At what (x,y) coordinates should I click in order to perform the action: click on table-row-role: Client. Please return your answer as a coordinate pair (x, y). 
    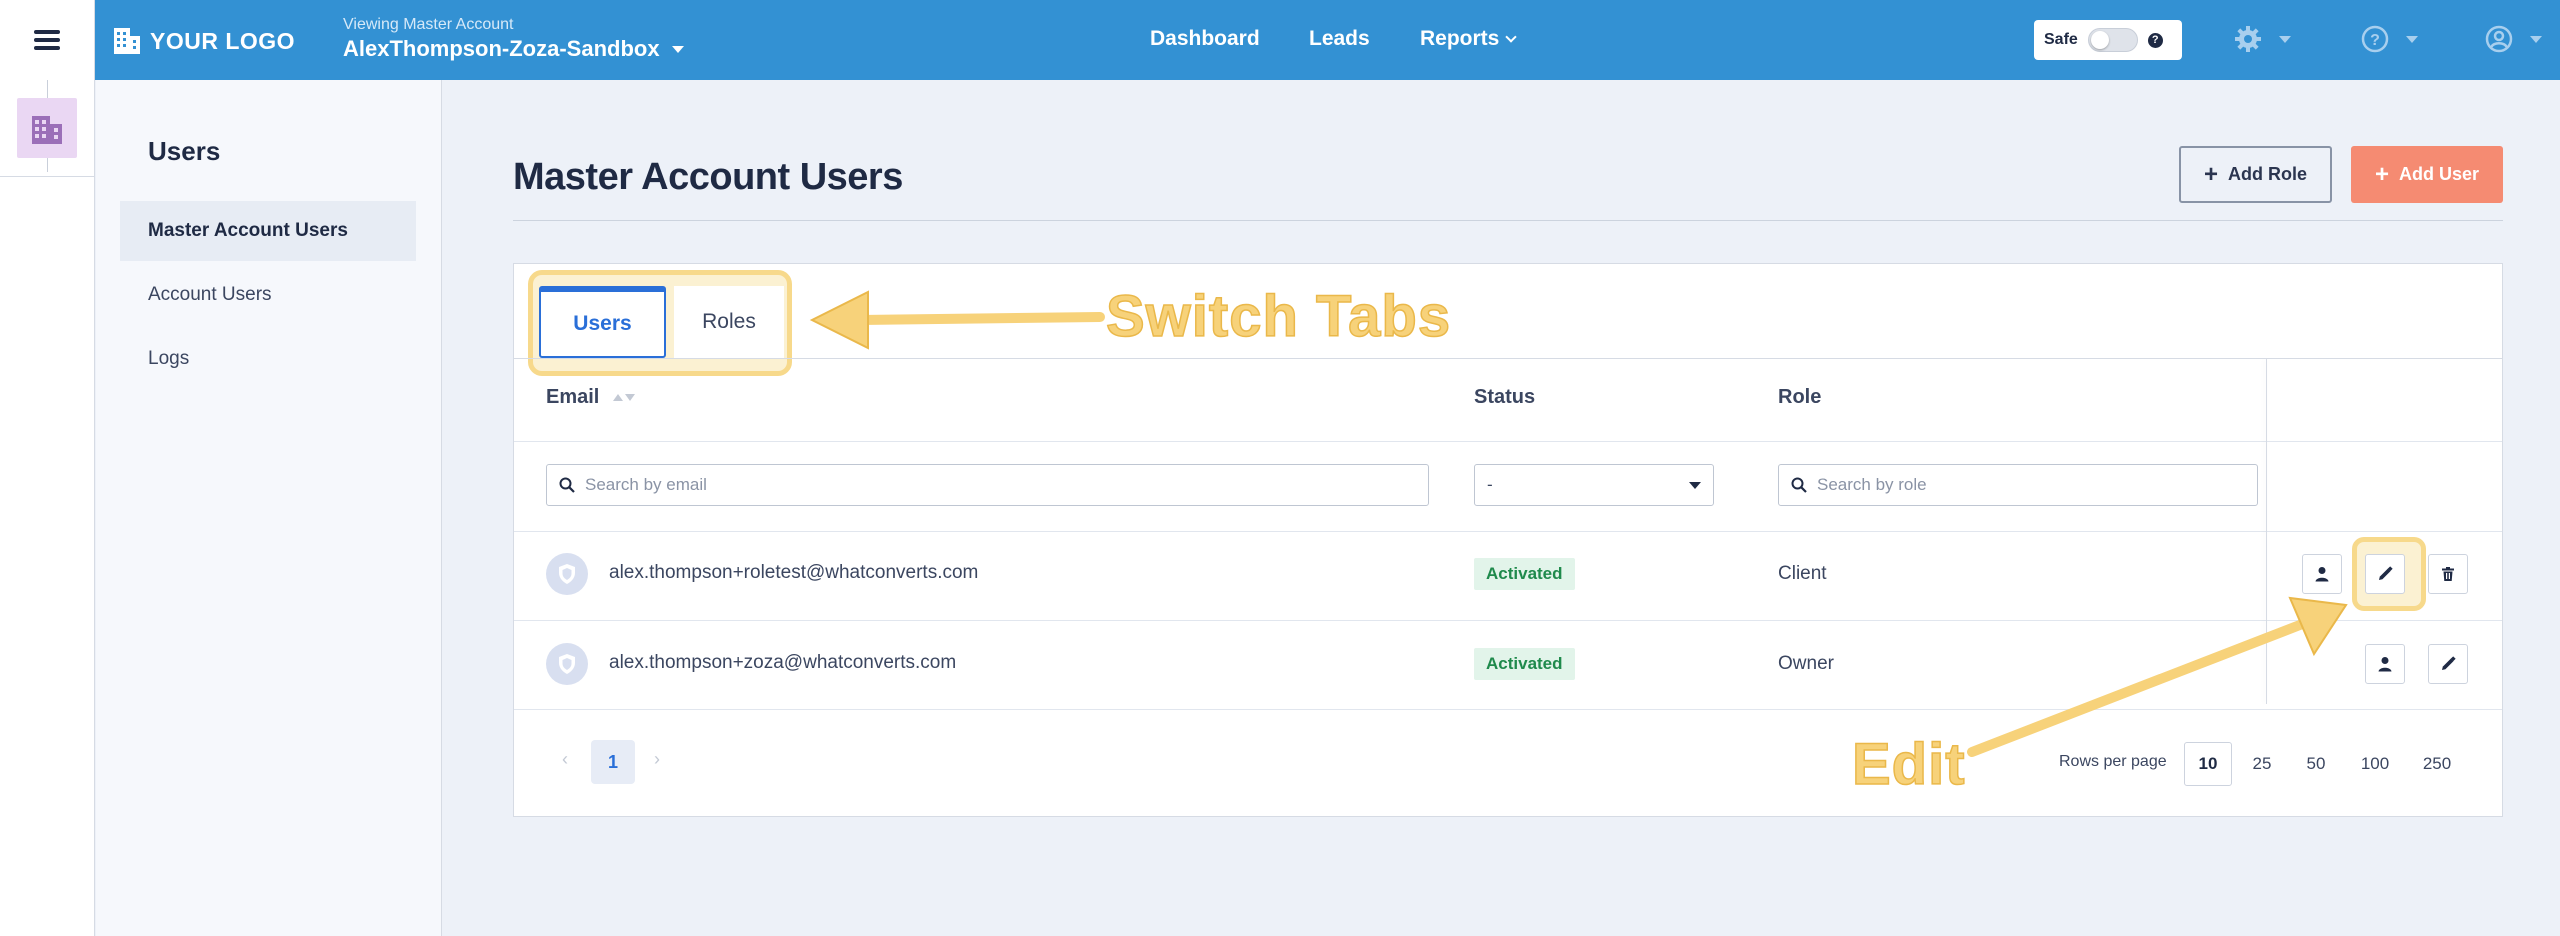
    Looking at the image, I should click on (1802, 573).